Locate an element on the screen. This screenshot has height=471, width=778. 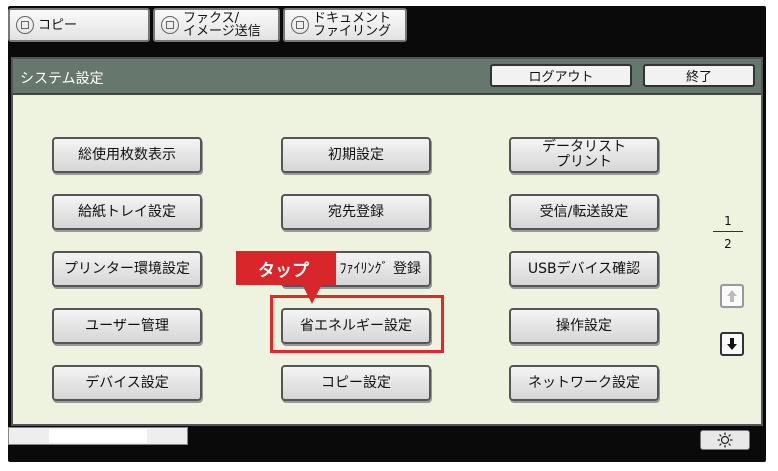
printer-settings-button: プリンター環境設定 is located at coordinates (127, 269).